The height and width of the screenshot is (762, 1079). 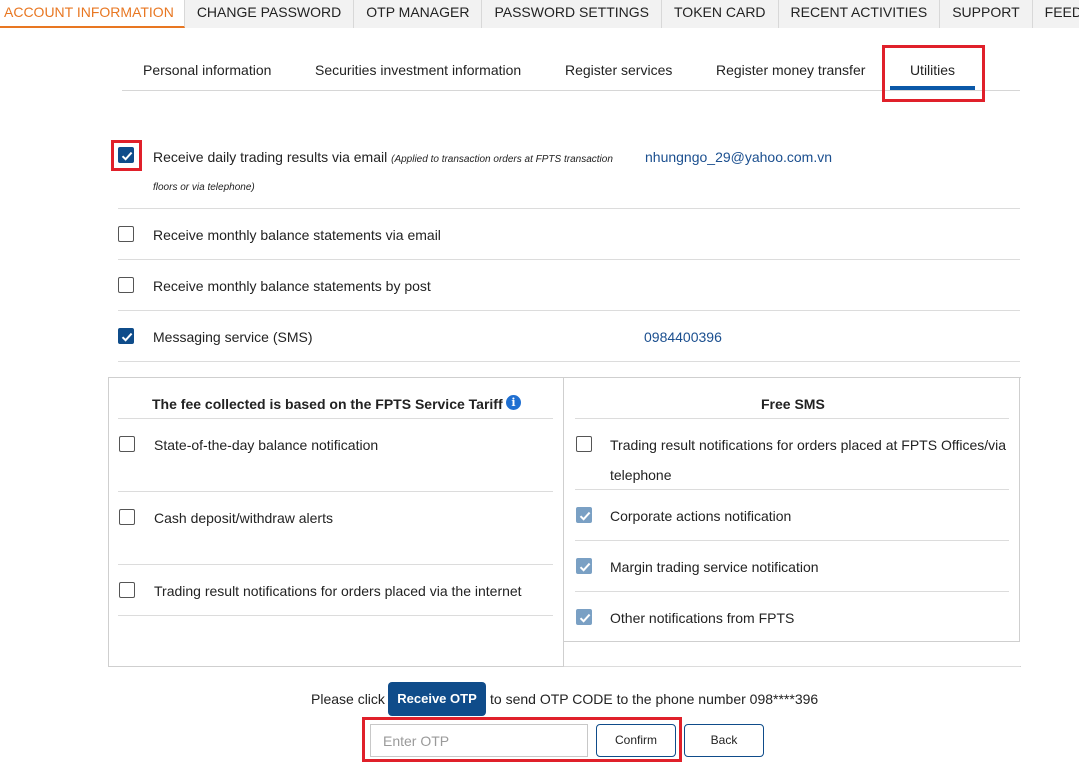 I want to click on nav-account-information: ACCOUNT INFORMATION, so click(x=92, y=14).